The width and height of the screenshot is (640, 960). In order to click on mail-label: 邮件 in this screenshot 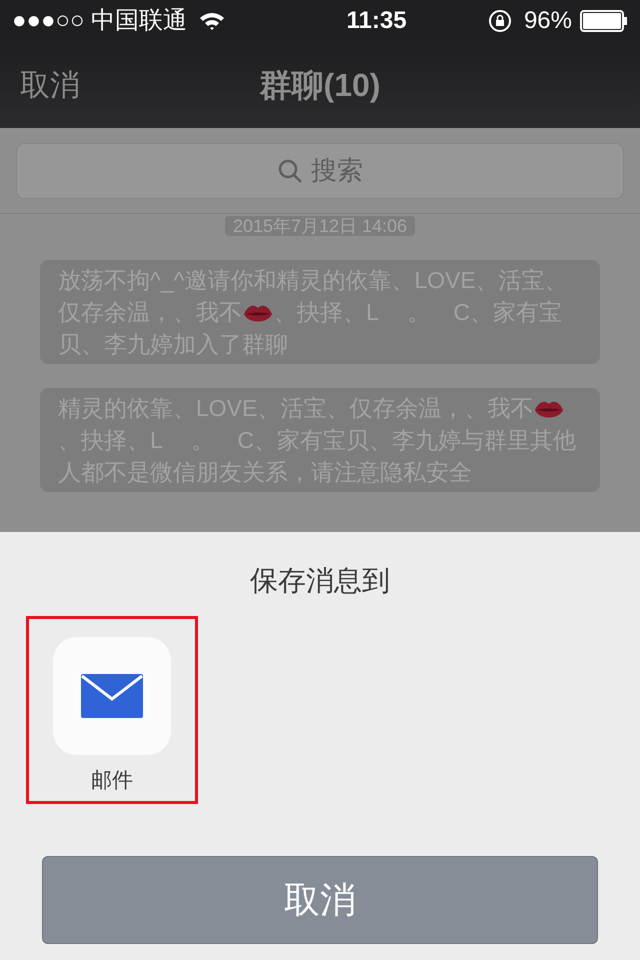, I will do `click(112, 781)`.